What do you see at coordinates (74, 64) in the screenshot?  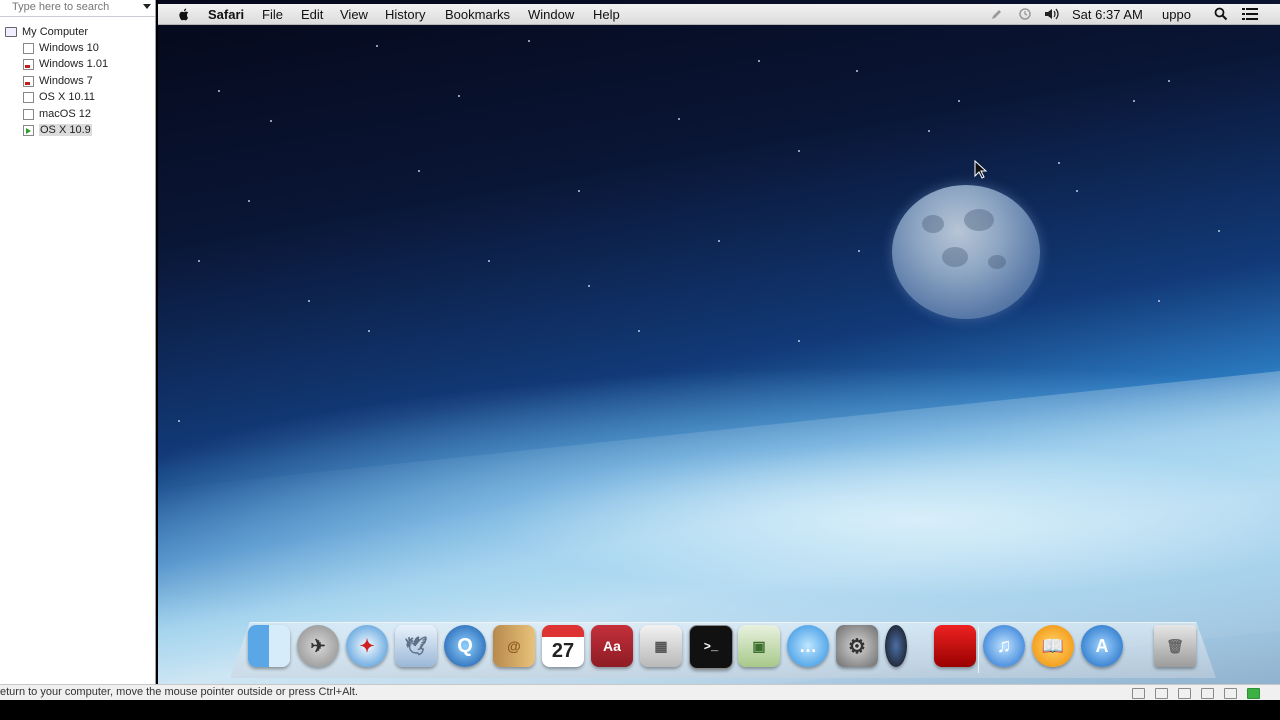 I see `tree-item-label: Windows 1.01` at bounding box center [74, 64].